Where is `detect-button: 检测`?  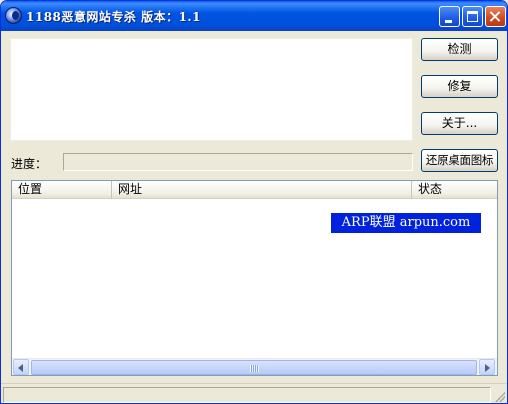 detect-button: 检测 is located at coordinates (459, 49).